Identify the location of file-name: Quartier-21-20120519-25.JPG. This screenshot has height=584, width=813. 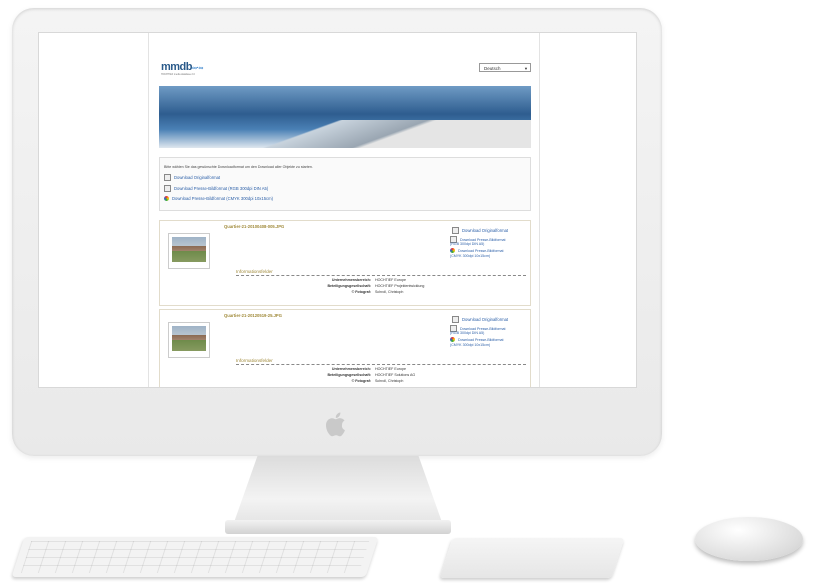
(253, 315).